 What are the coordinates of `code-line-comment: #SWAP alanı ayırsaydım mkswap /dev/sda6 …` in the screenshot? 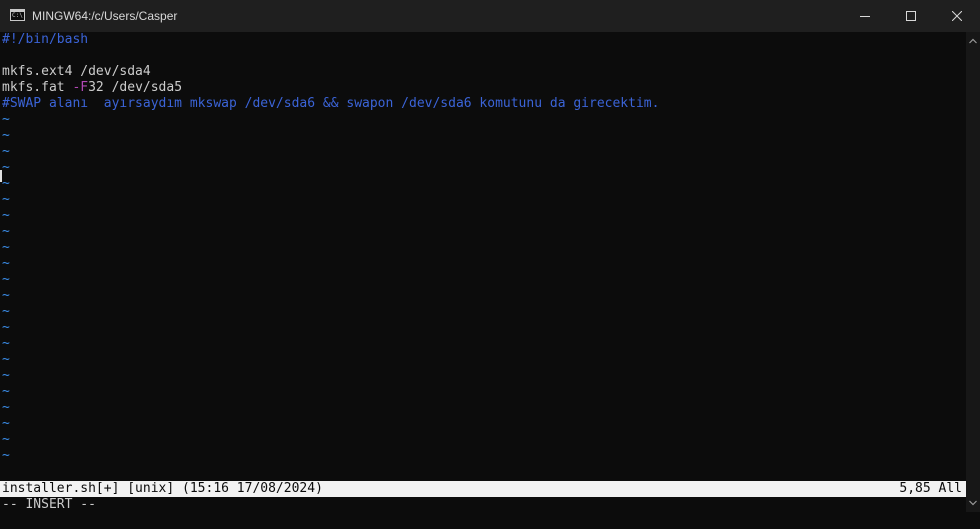 It's located at (331, 103).